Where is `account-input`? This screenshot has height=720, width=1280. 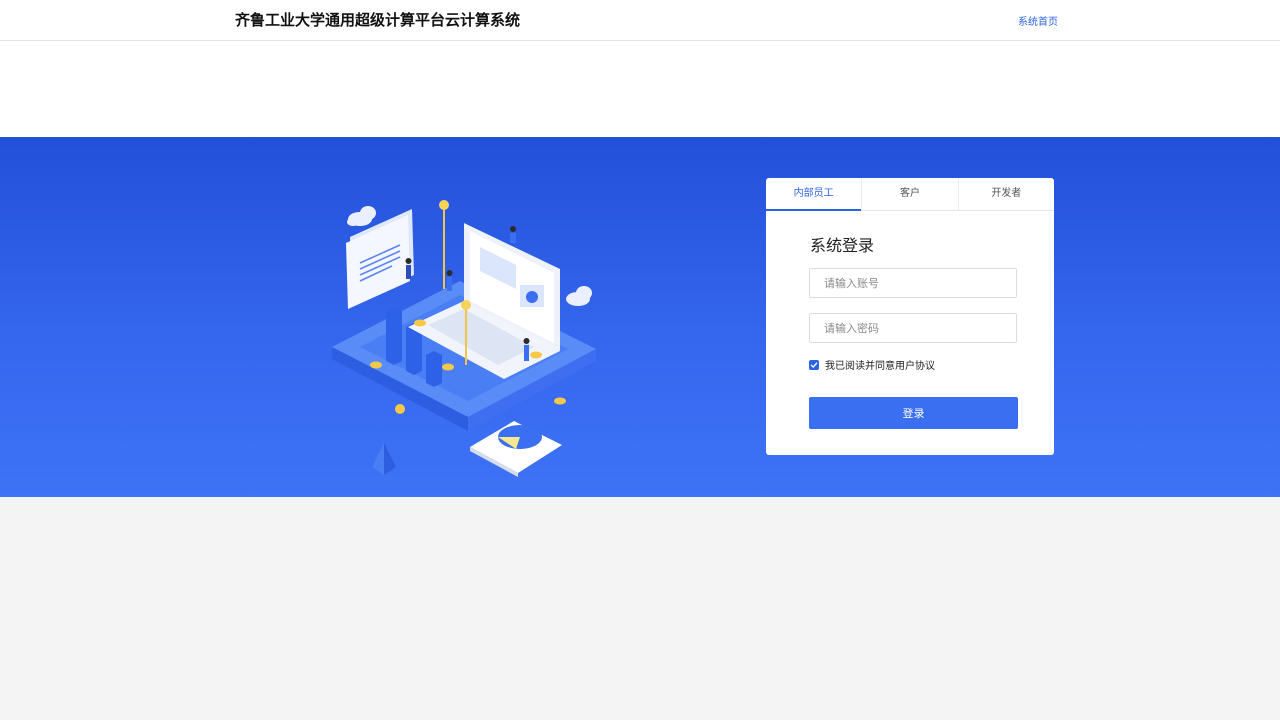 account-input is located at coordinates (913, 283).